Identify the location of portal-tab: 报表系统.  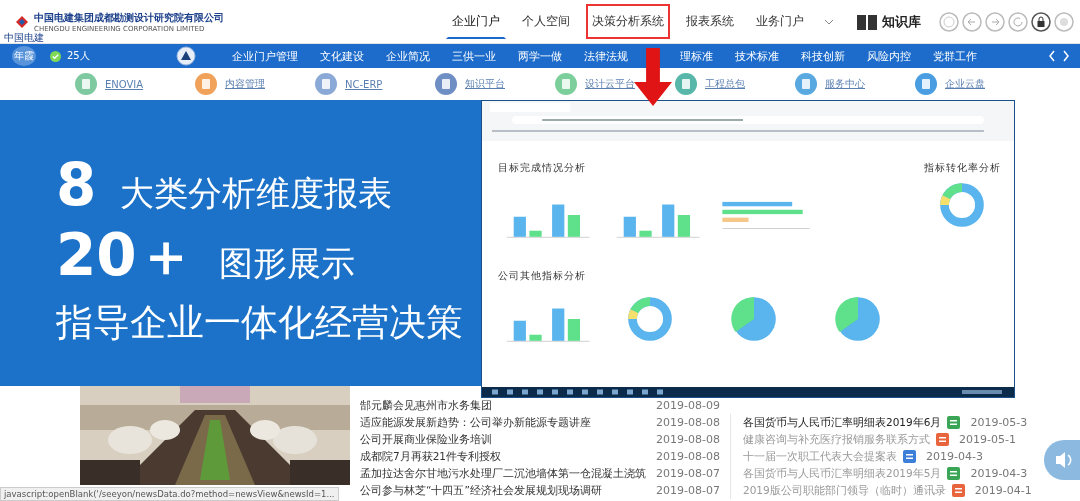
(710, 21).